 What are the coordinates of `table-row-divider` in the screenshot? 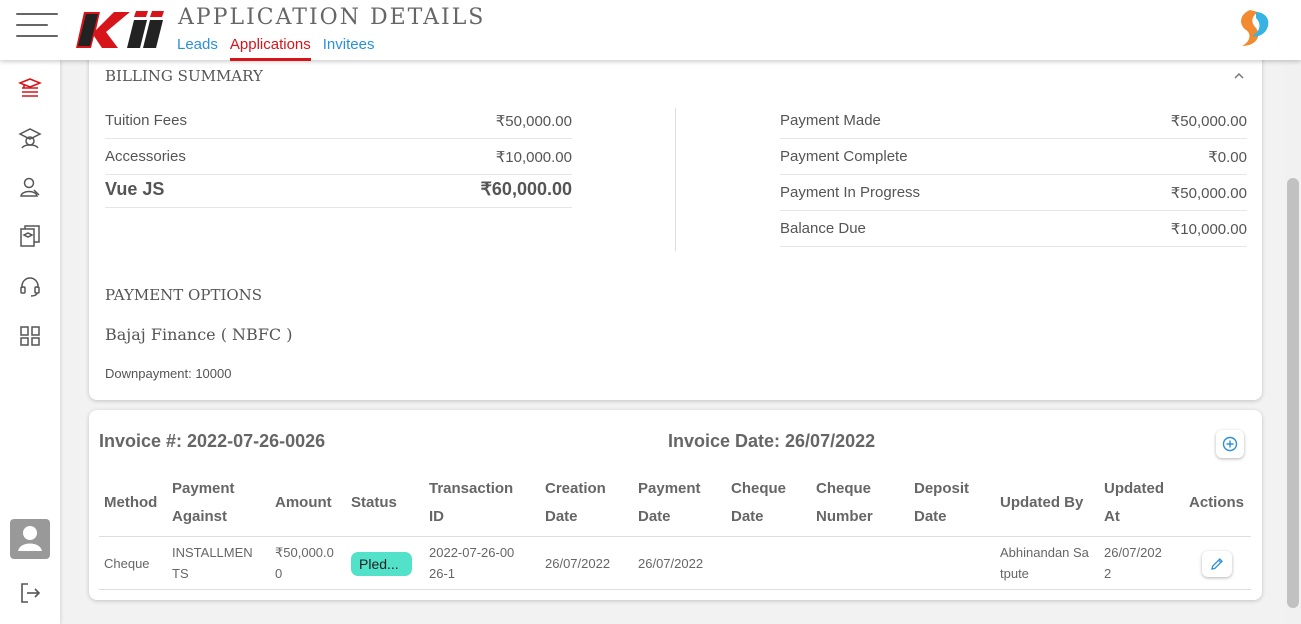 It's located at (675, 589).